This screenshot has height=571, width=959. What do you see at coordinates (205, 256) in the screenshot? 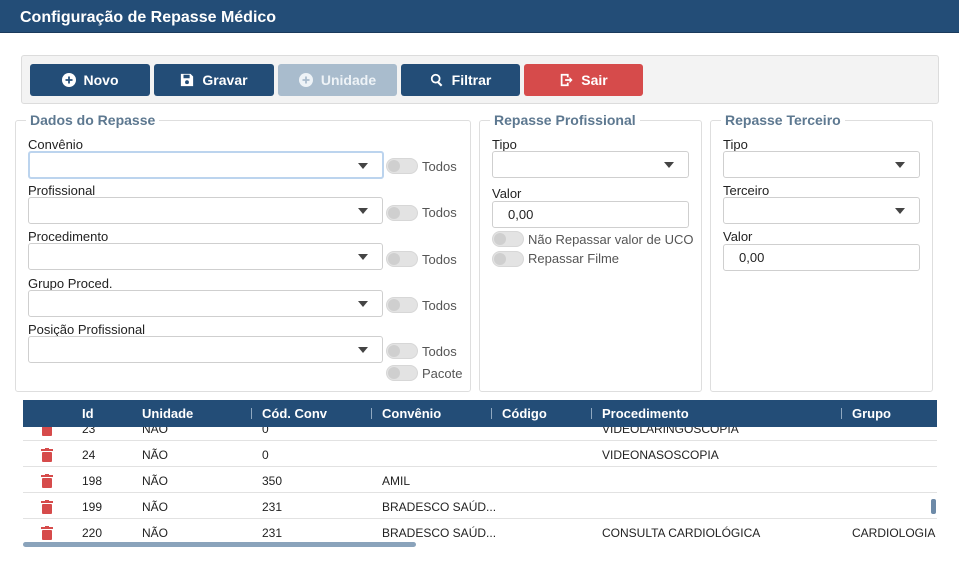
I see `procedimento-select` at bounding box center [205, 256].